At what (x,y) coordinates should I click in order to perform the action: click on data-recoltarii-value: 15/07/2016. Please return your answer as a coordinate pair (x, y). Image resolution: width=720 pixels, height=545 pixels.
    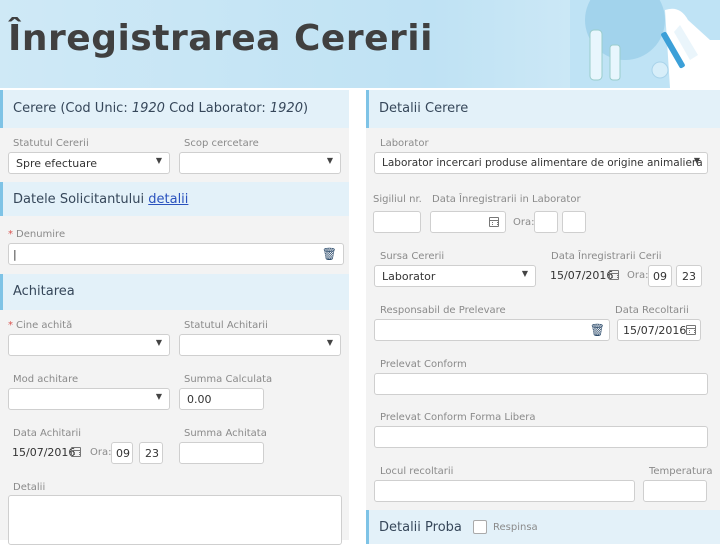
    Looking at the image, I should click on (655, 330).